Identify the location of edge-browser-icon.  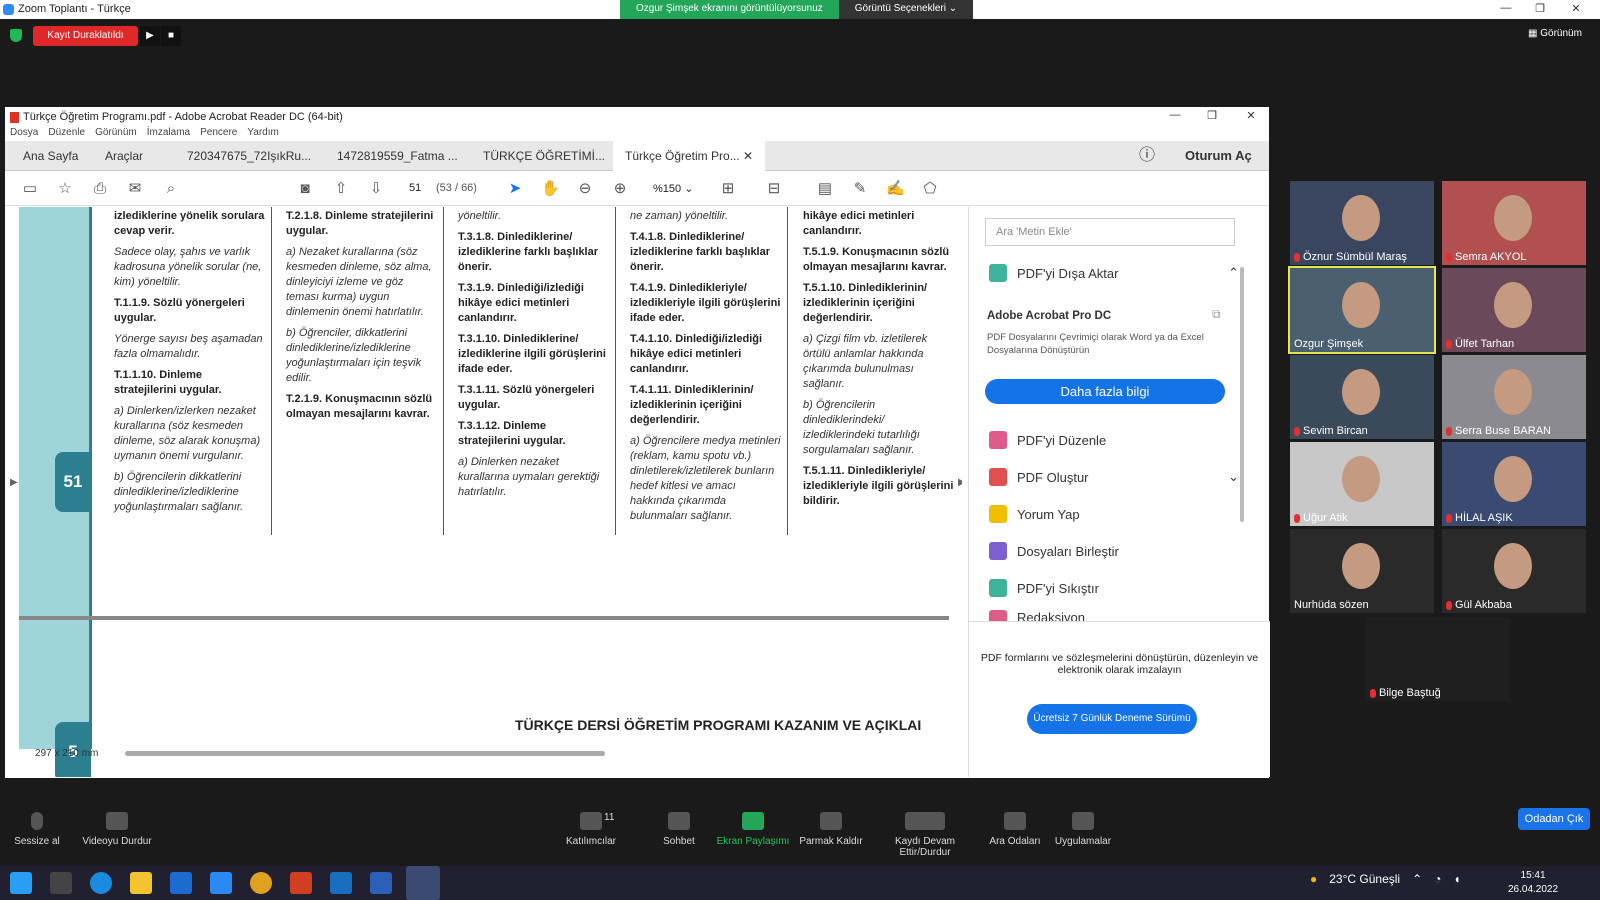
(101, 883).